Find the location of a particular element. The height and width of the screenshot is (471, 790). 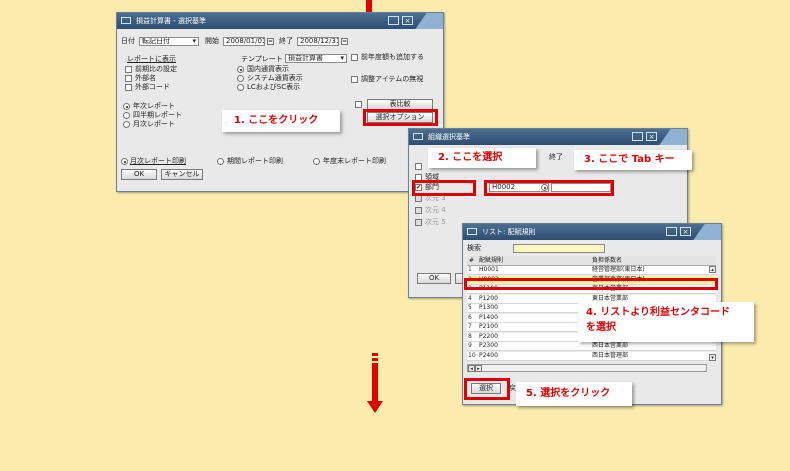

rule-code: P2300 is located at coordinates (488, 345).